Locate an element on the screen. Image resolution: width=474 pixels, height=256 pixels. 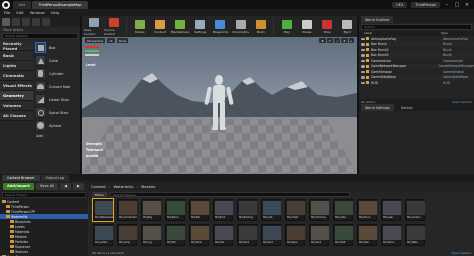
asset-tile: SM_Waterwheel is located at coordinates (103, 210).